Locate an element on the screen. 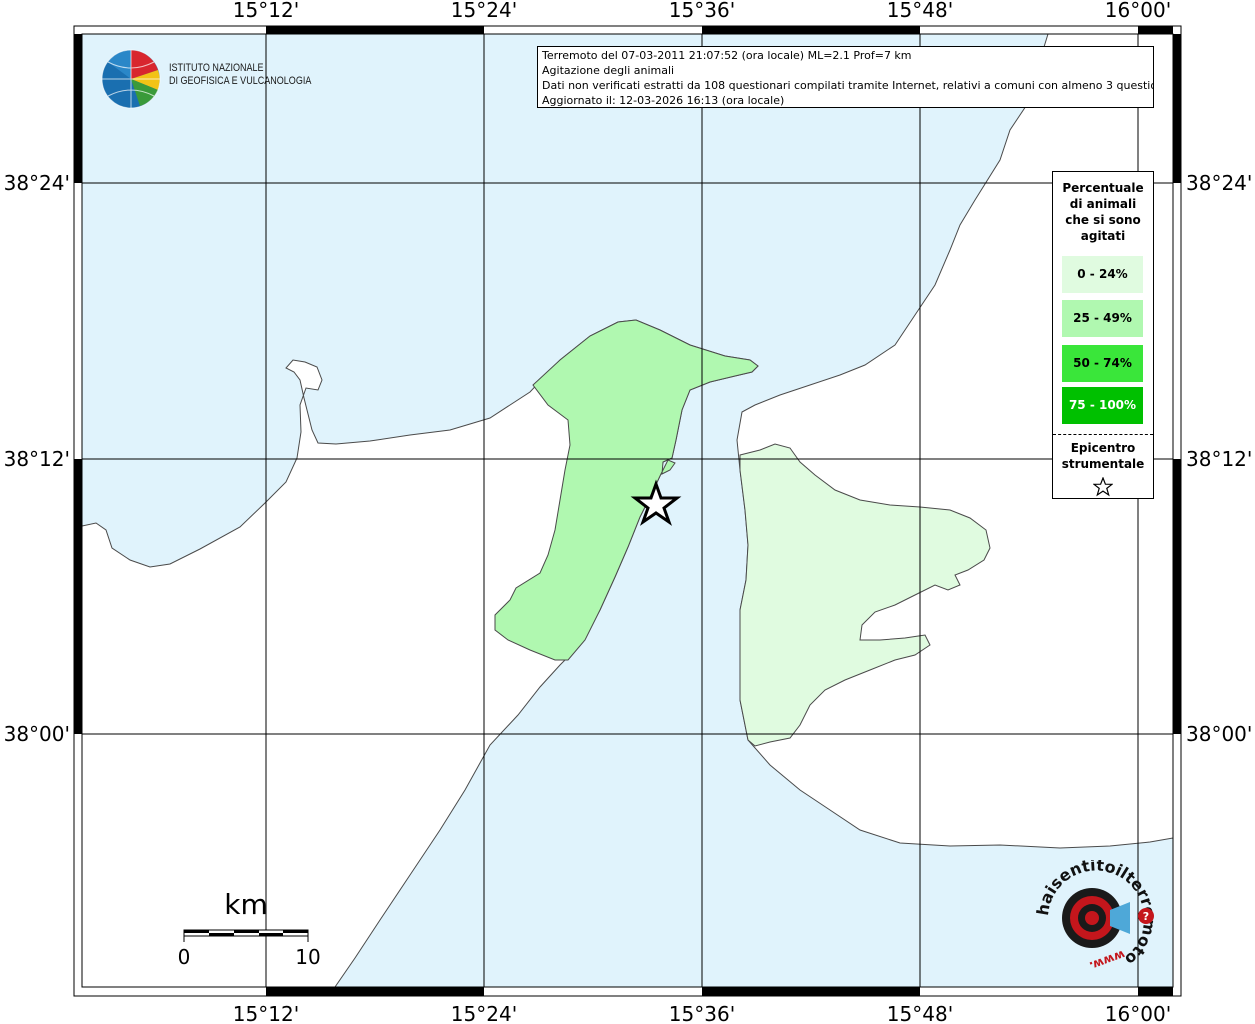 This screenshot has height=1024, width=1255. legend-title-line: che si sono is located at coordinates (1103, 220).